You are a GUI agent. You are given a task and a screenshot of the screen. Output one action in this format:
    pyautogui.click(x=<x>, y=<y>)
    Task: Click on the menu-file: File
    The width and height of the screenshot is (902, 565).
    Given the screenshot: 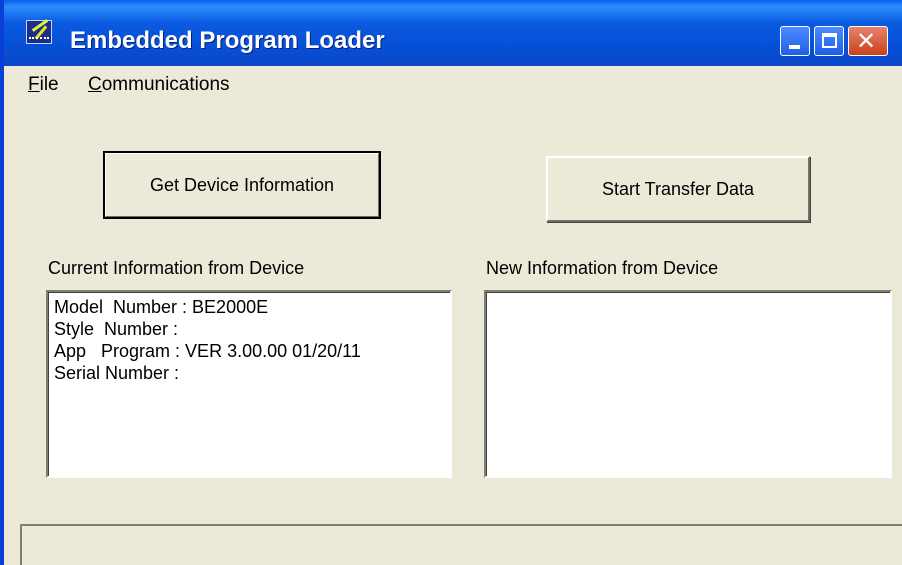 What is the action you would take?
    pyautogui.click(x=43, y=85)
    